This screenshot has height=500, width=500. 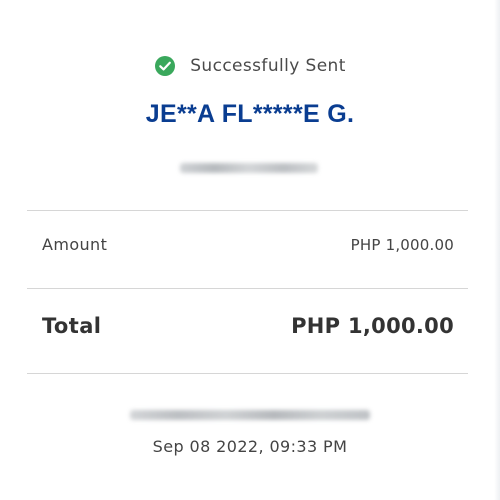 What do you see at coordinates (75, 244) in the screenshot?
I see `amount-label: Amount` at bounding box center [75, 244].